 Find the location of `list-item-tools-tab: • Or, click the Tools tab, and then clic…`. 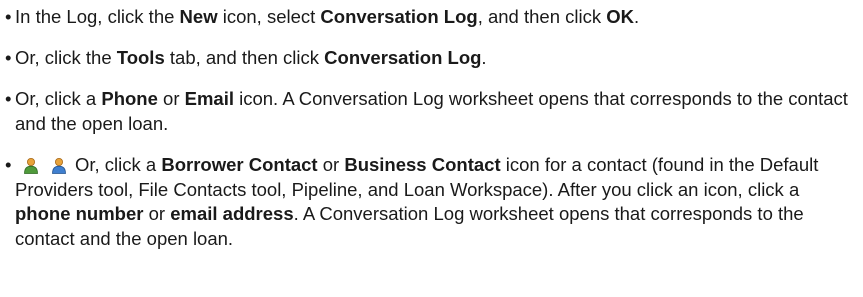

list-item-tools-tab: • Or, click the Tools tab, and then clic… is located at coordinates (427, 58).